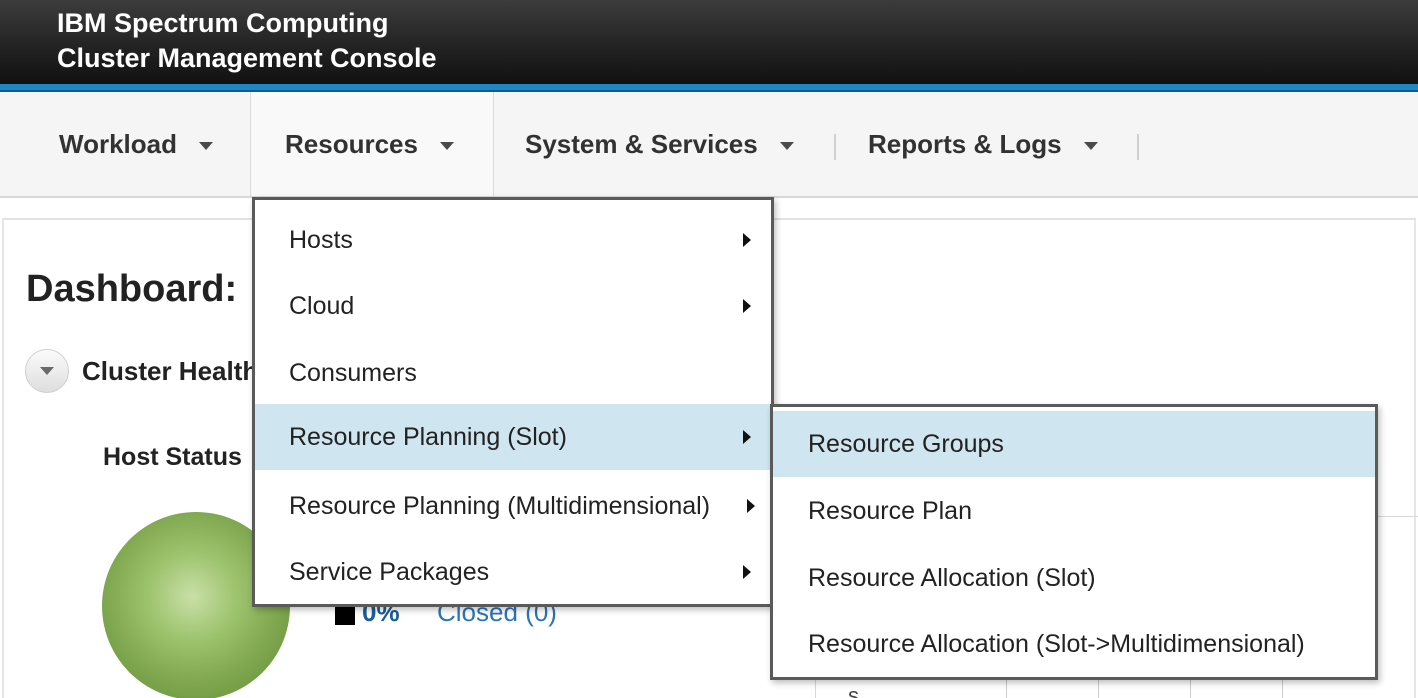  I want to click on menu-item-label: Consumers, so click(353, 372).